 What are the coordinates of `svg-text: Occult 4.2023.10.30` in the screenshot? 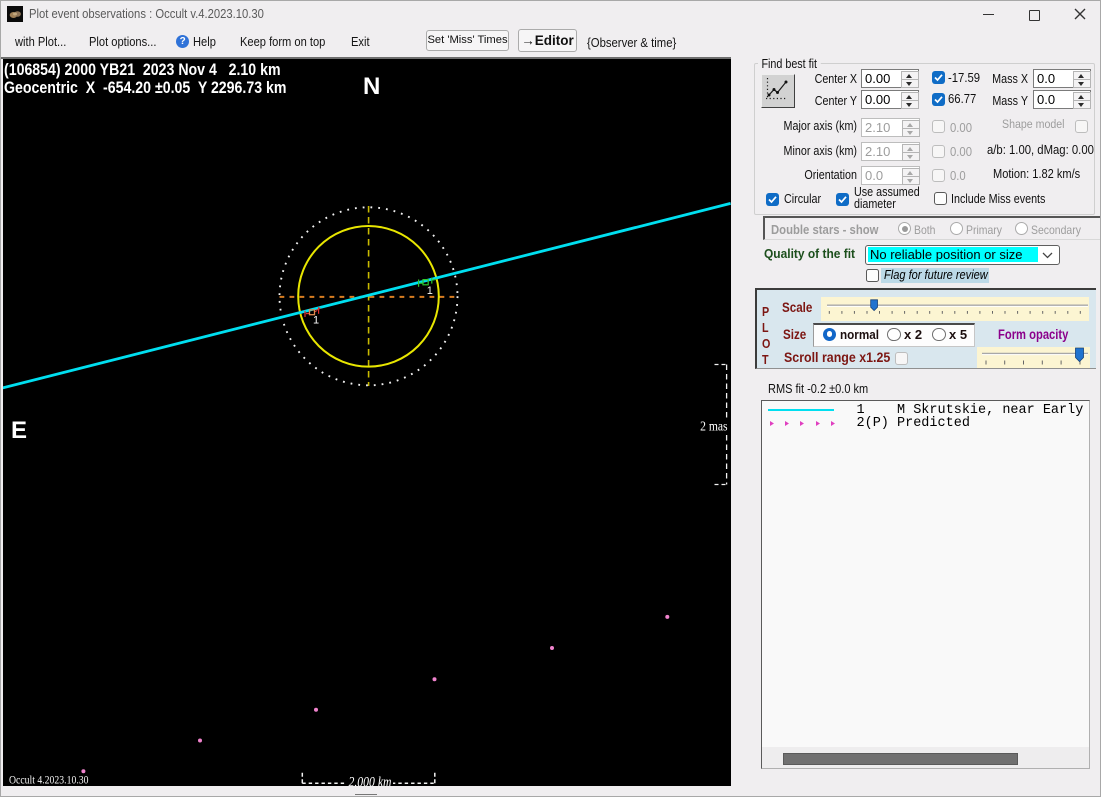 It's located at (49, 781).